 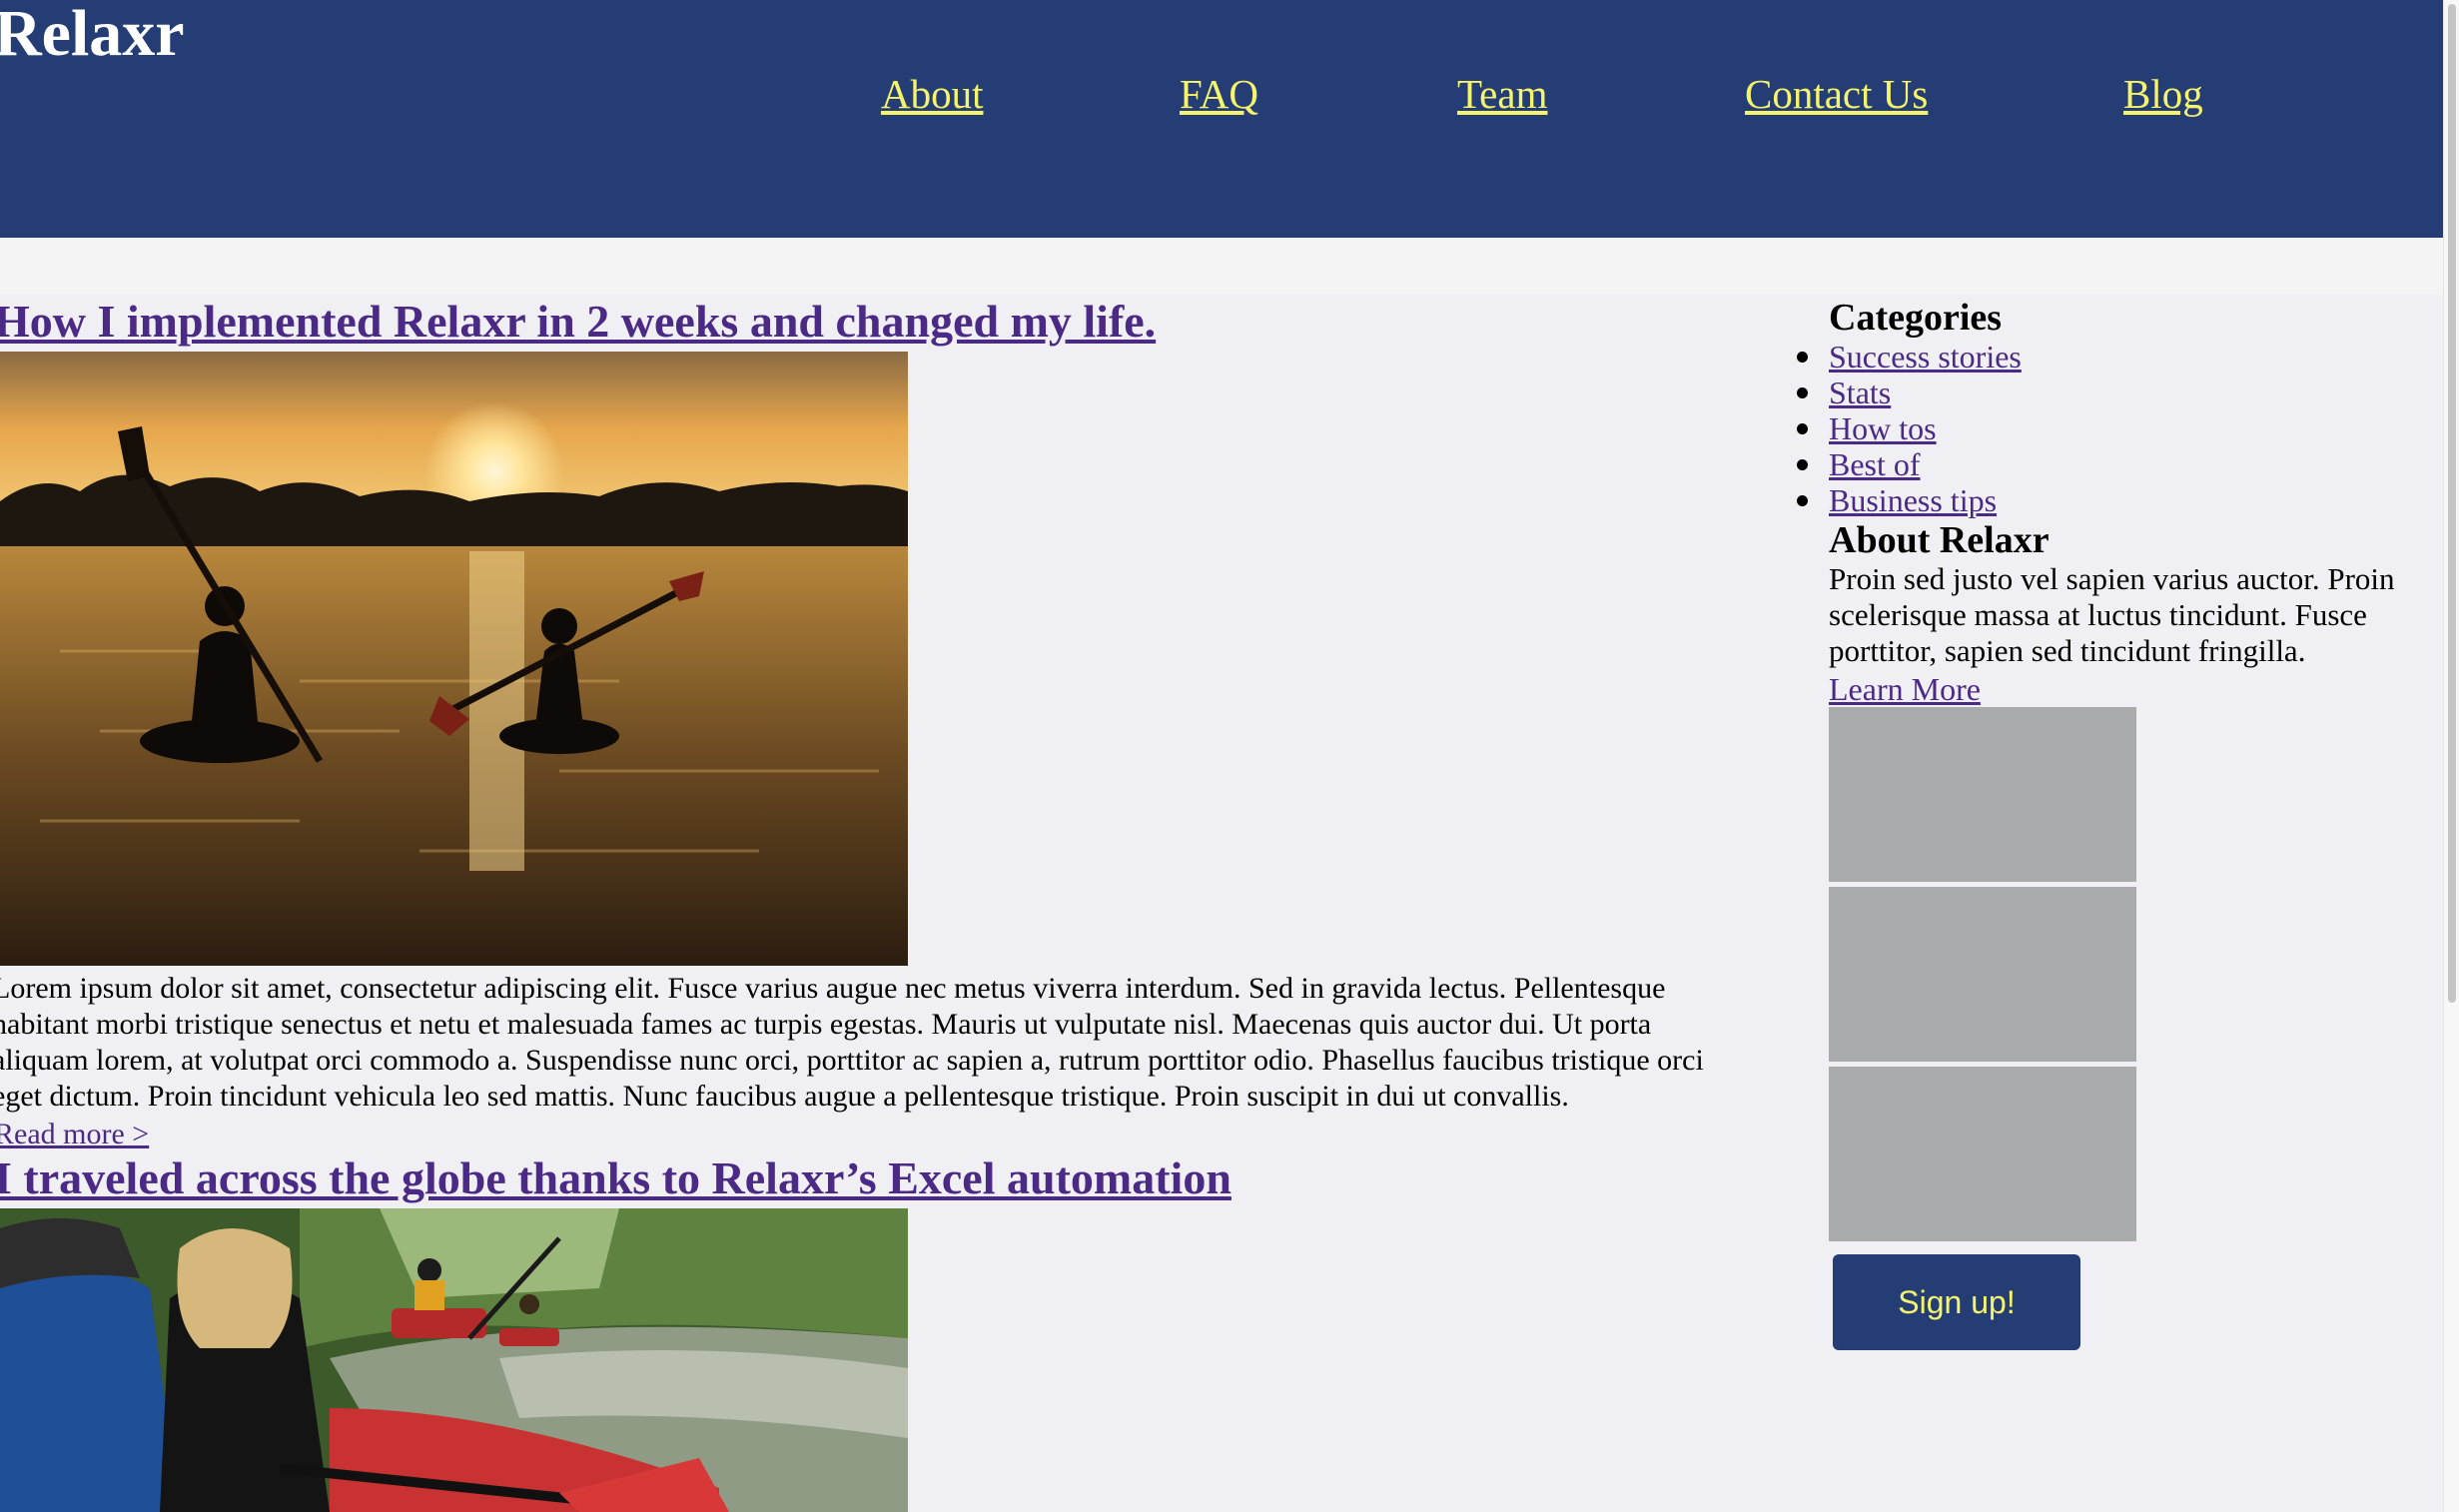 What do you see at coordinates (1502, 94) in the screenshot?
I see `nav-link-team: Team` at bounding box center [1502, 94].